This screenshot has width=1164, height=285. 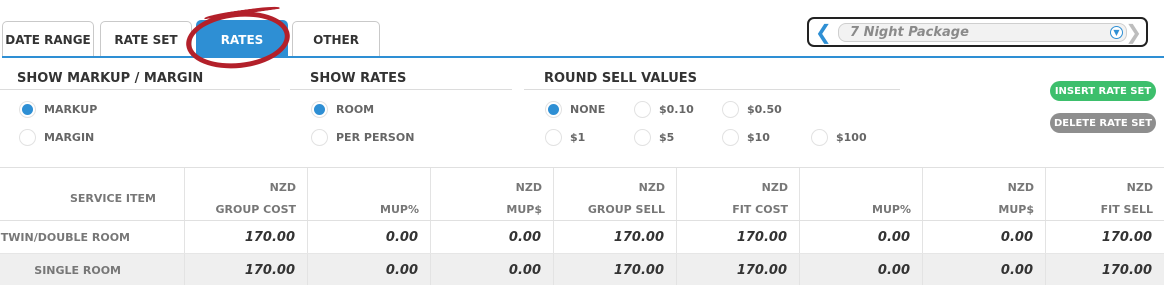 I want to click on service-item-name: SINGLE ROOM, so click(x=77, y=270).